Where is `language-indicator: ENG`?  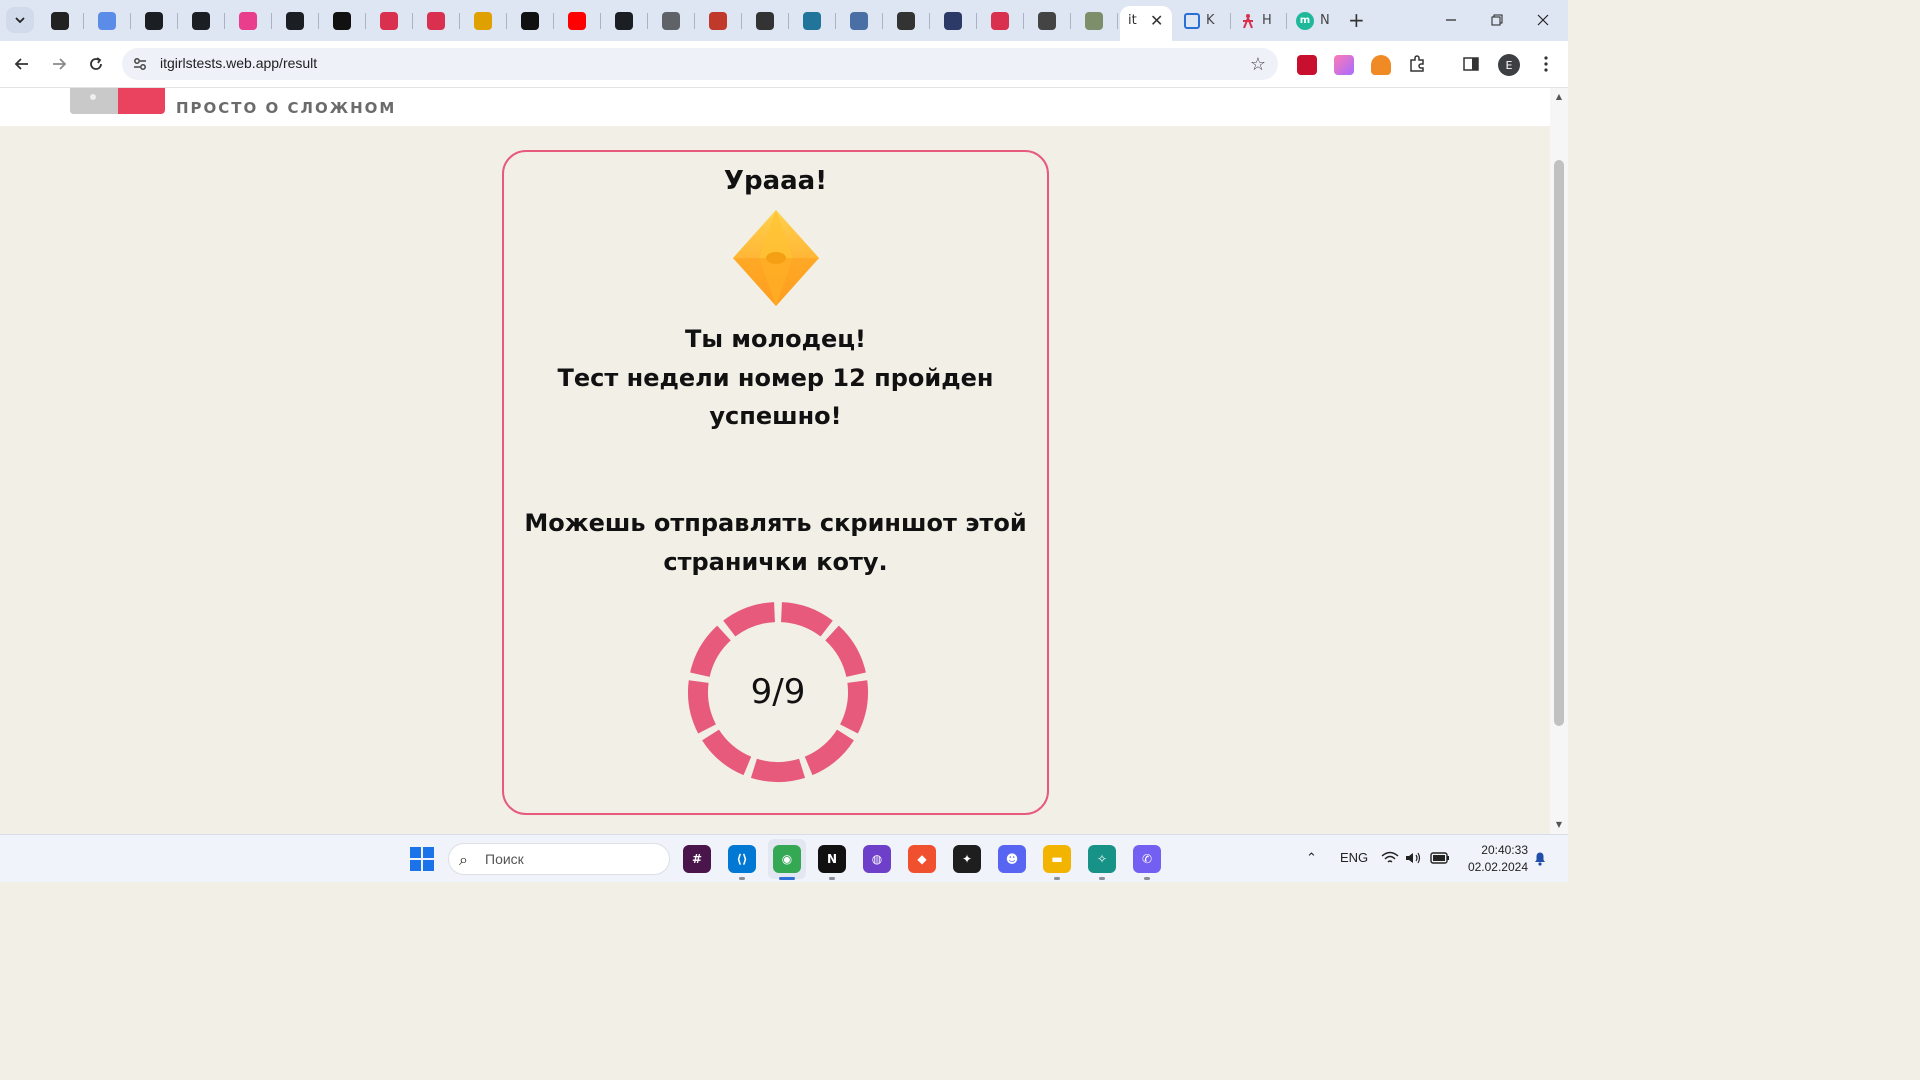 language-indicator: ENG is located at coordinates (1354, 857).